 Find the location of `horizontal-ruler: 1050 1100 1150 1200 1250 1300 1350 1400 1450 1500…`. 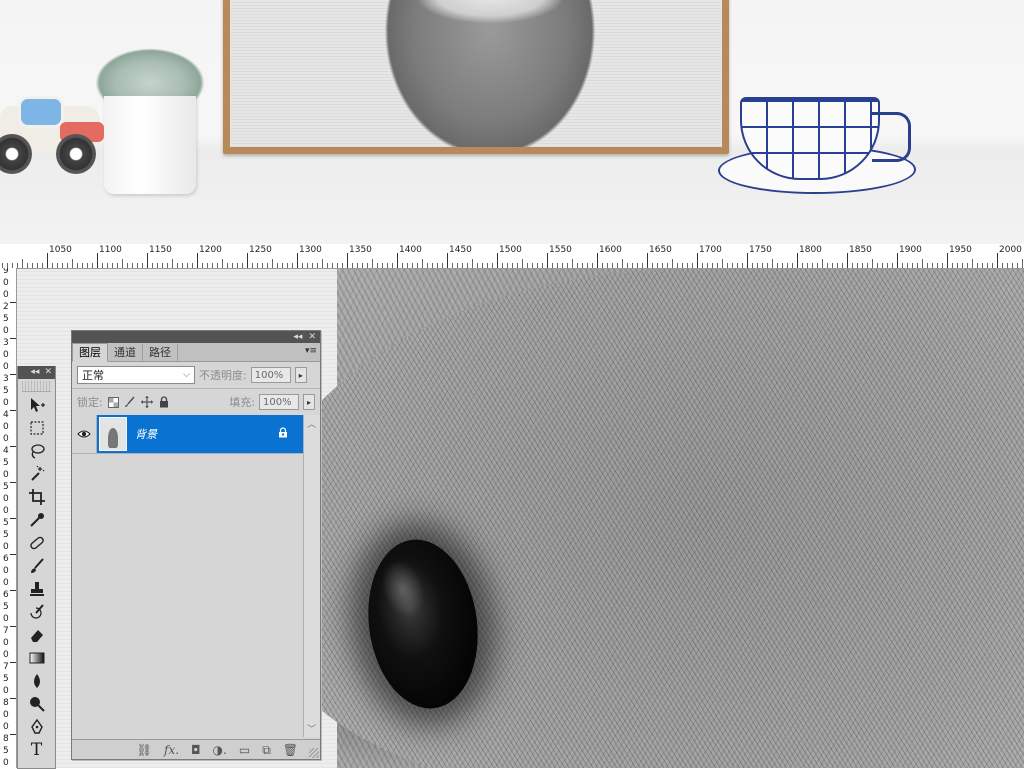

horizontal-ruler: 1050 1100 1150 1200 1250 1300 1350 1400 1450 1500… is located at coordinates (512, 256).